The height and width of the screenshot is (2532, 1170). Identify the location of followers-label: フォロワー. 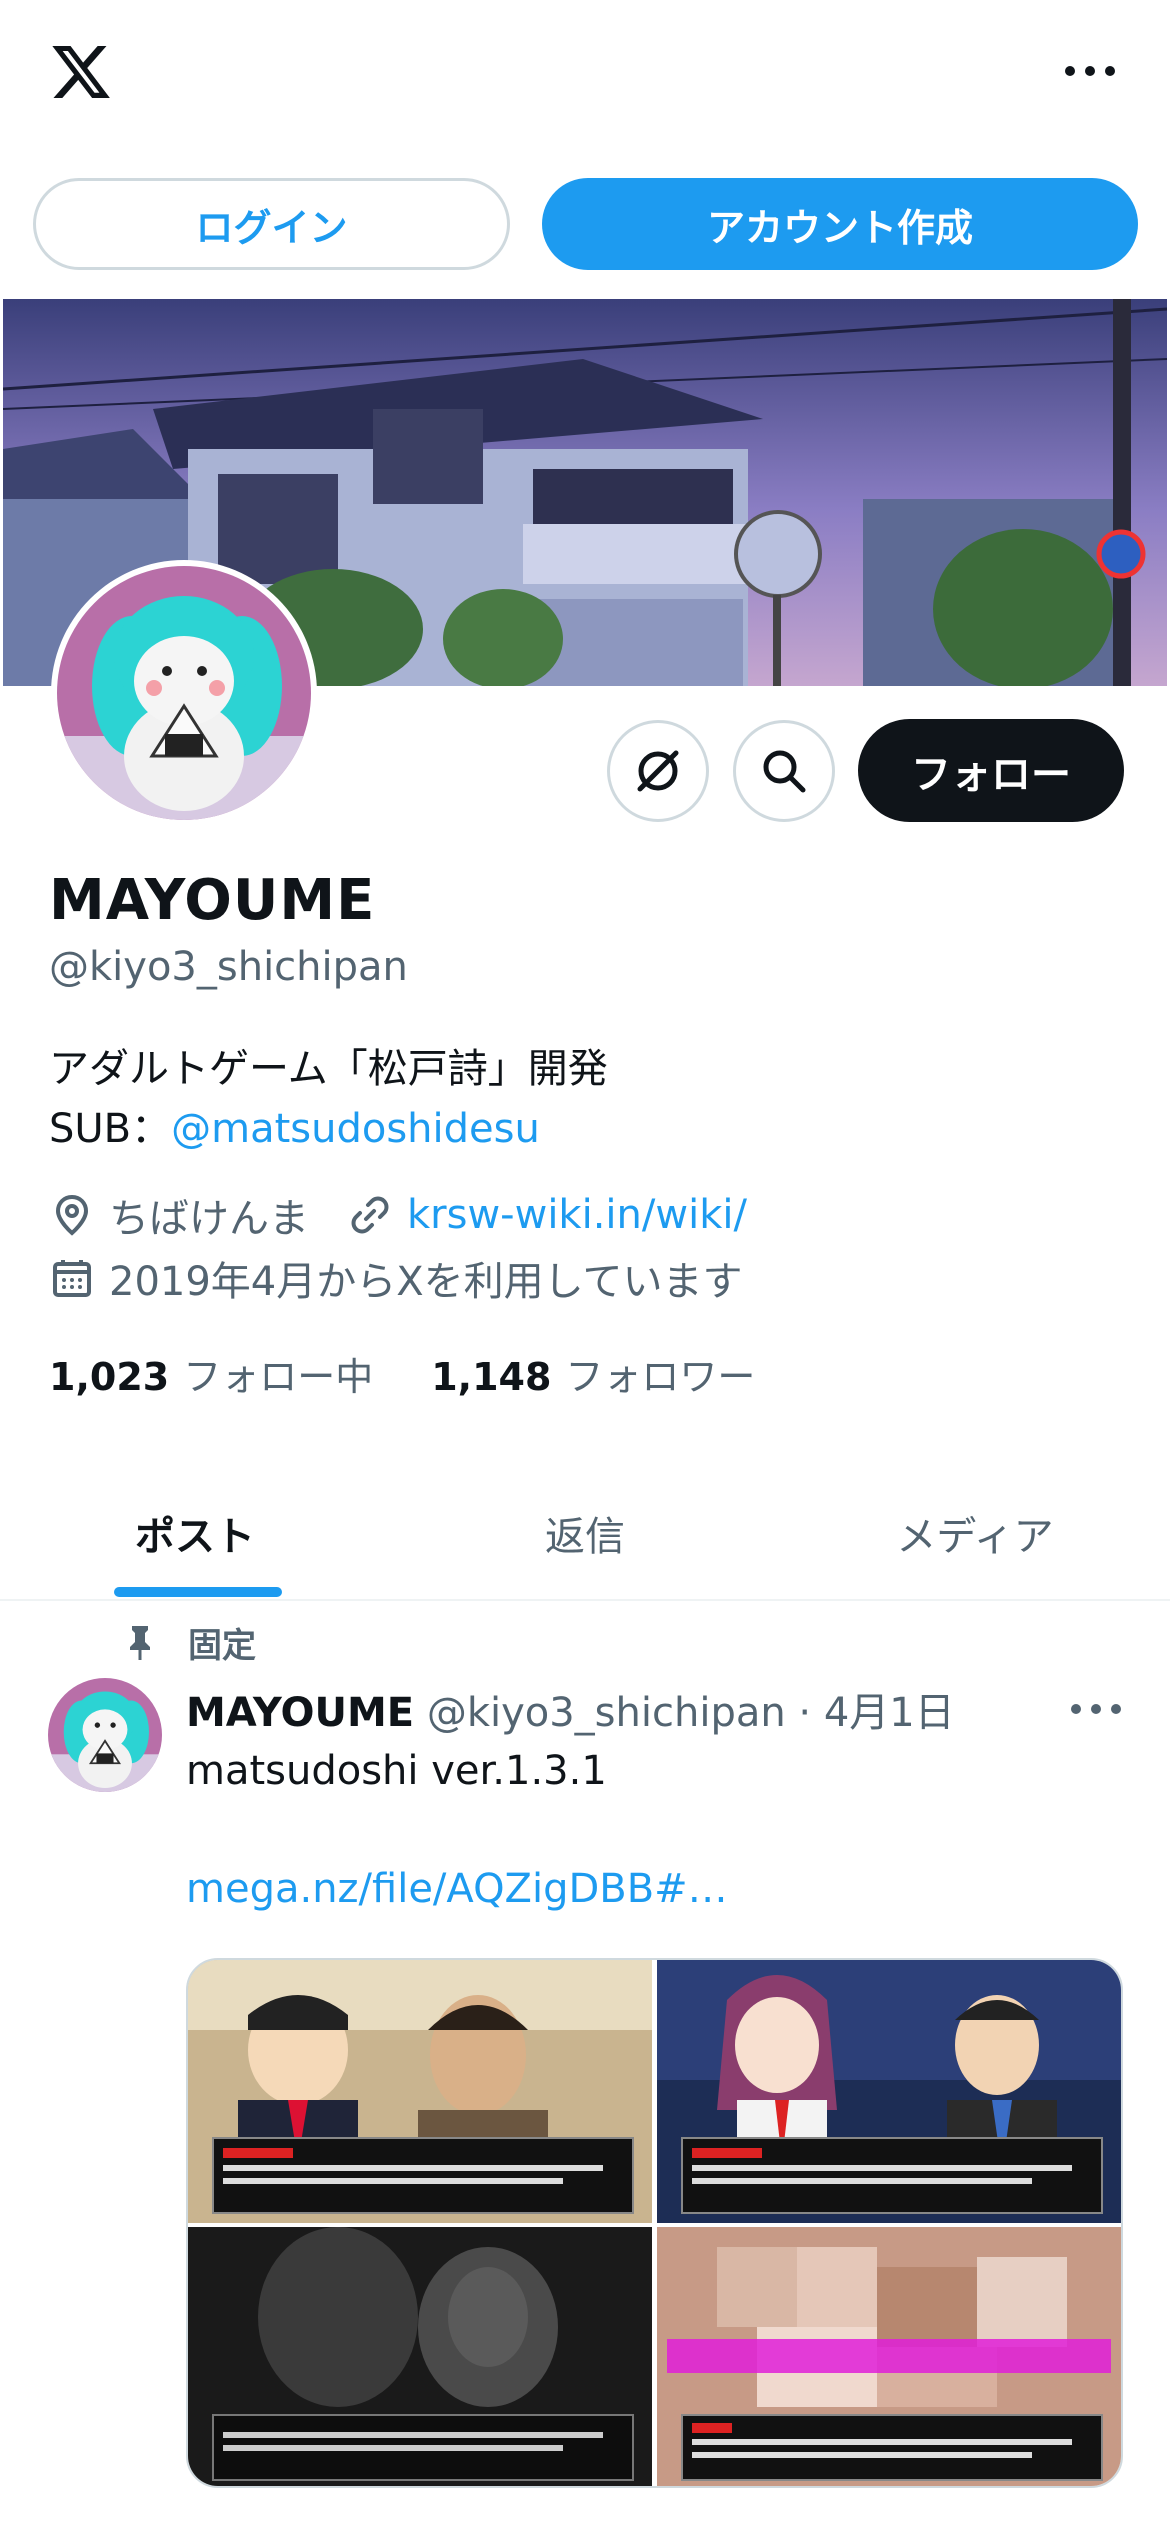
(660, 1377).